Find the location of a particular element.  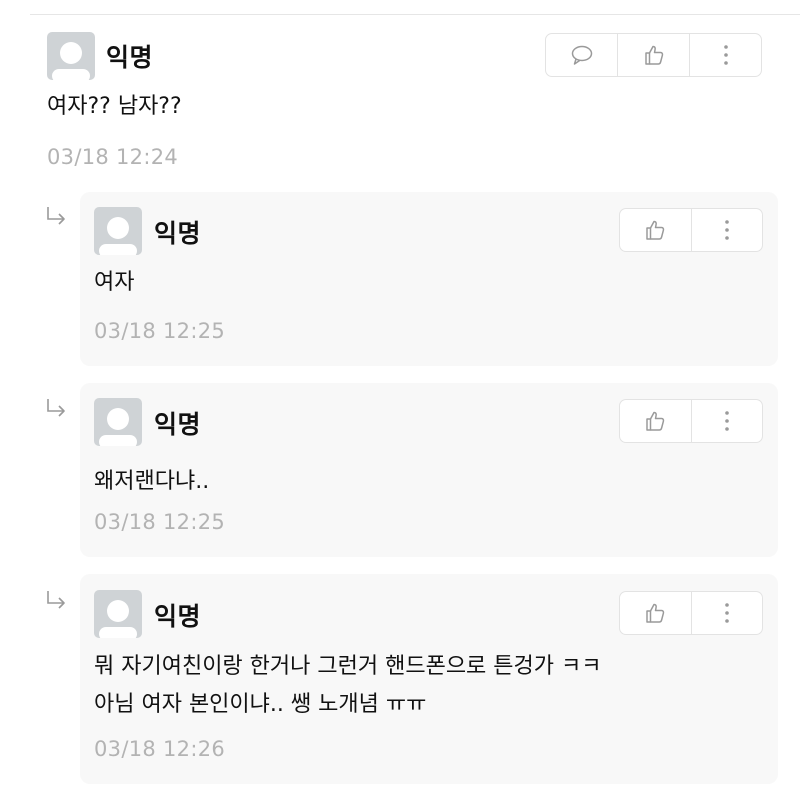

reply-text-line: 뭐 자기여친이랑 한거나 그런거 핸드폰으로 튼겅가 ㅋㅋ is located at coordinates (348, 666).